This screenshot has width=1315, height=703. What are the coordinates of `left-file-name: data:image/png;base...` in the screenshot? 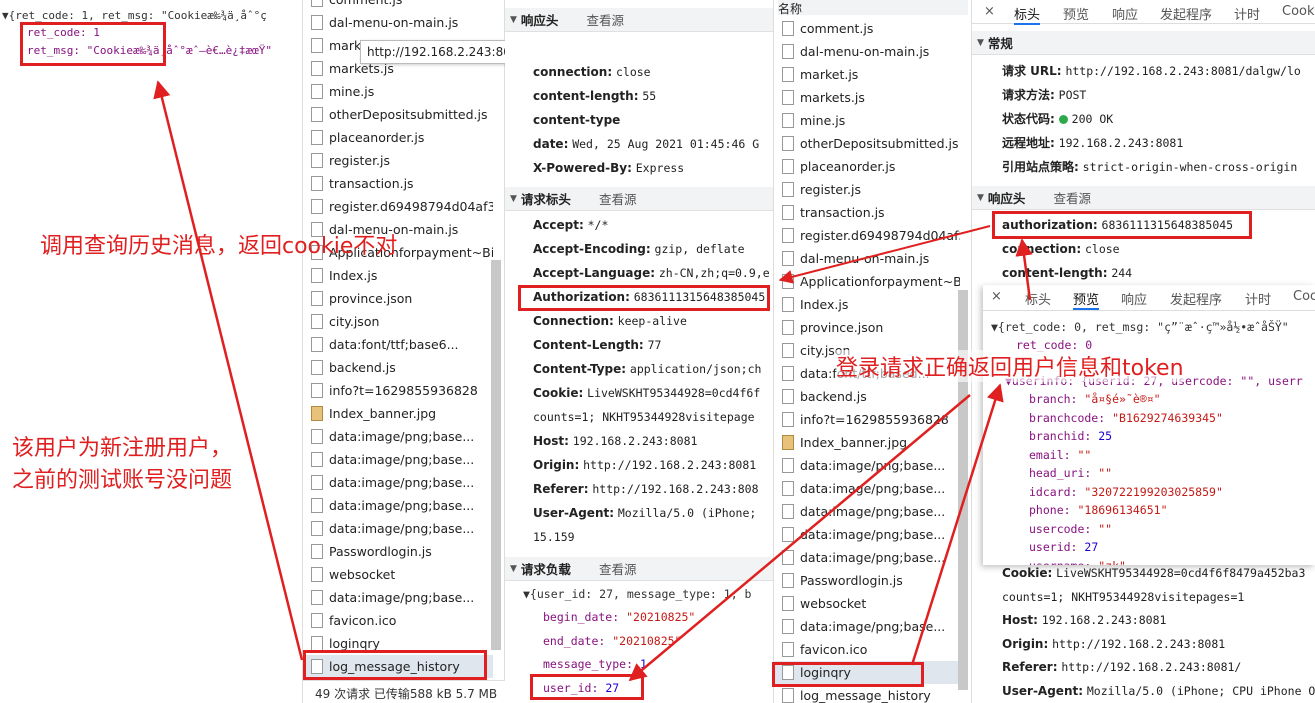 It's located at (402, 505).